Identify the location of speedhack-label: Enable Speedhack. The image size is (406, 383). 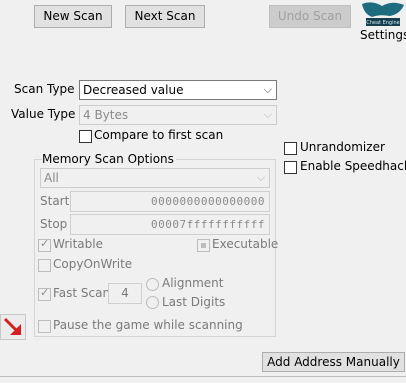
(353, 166).